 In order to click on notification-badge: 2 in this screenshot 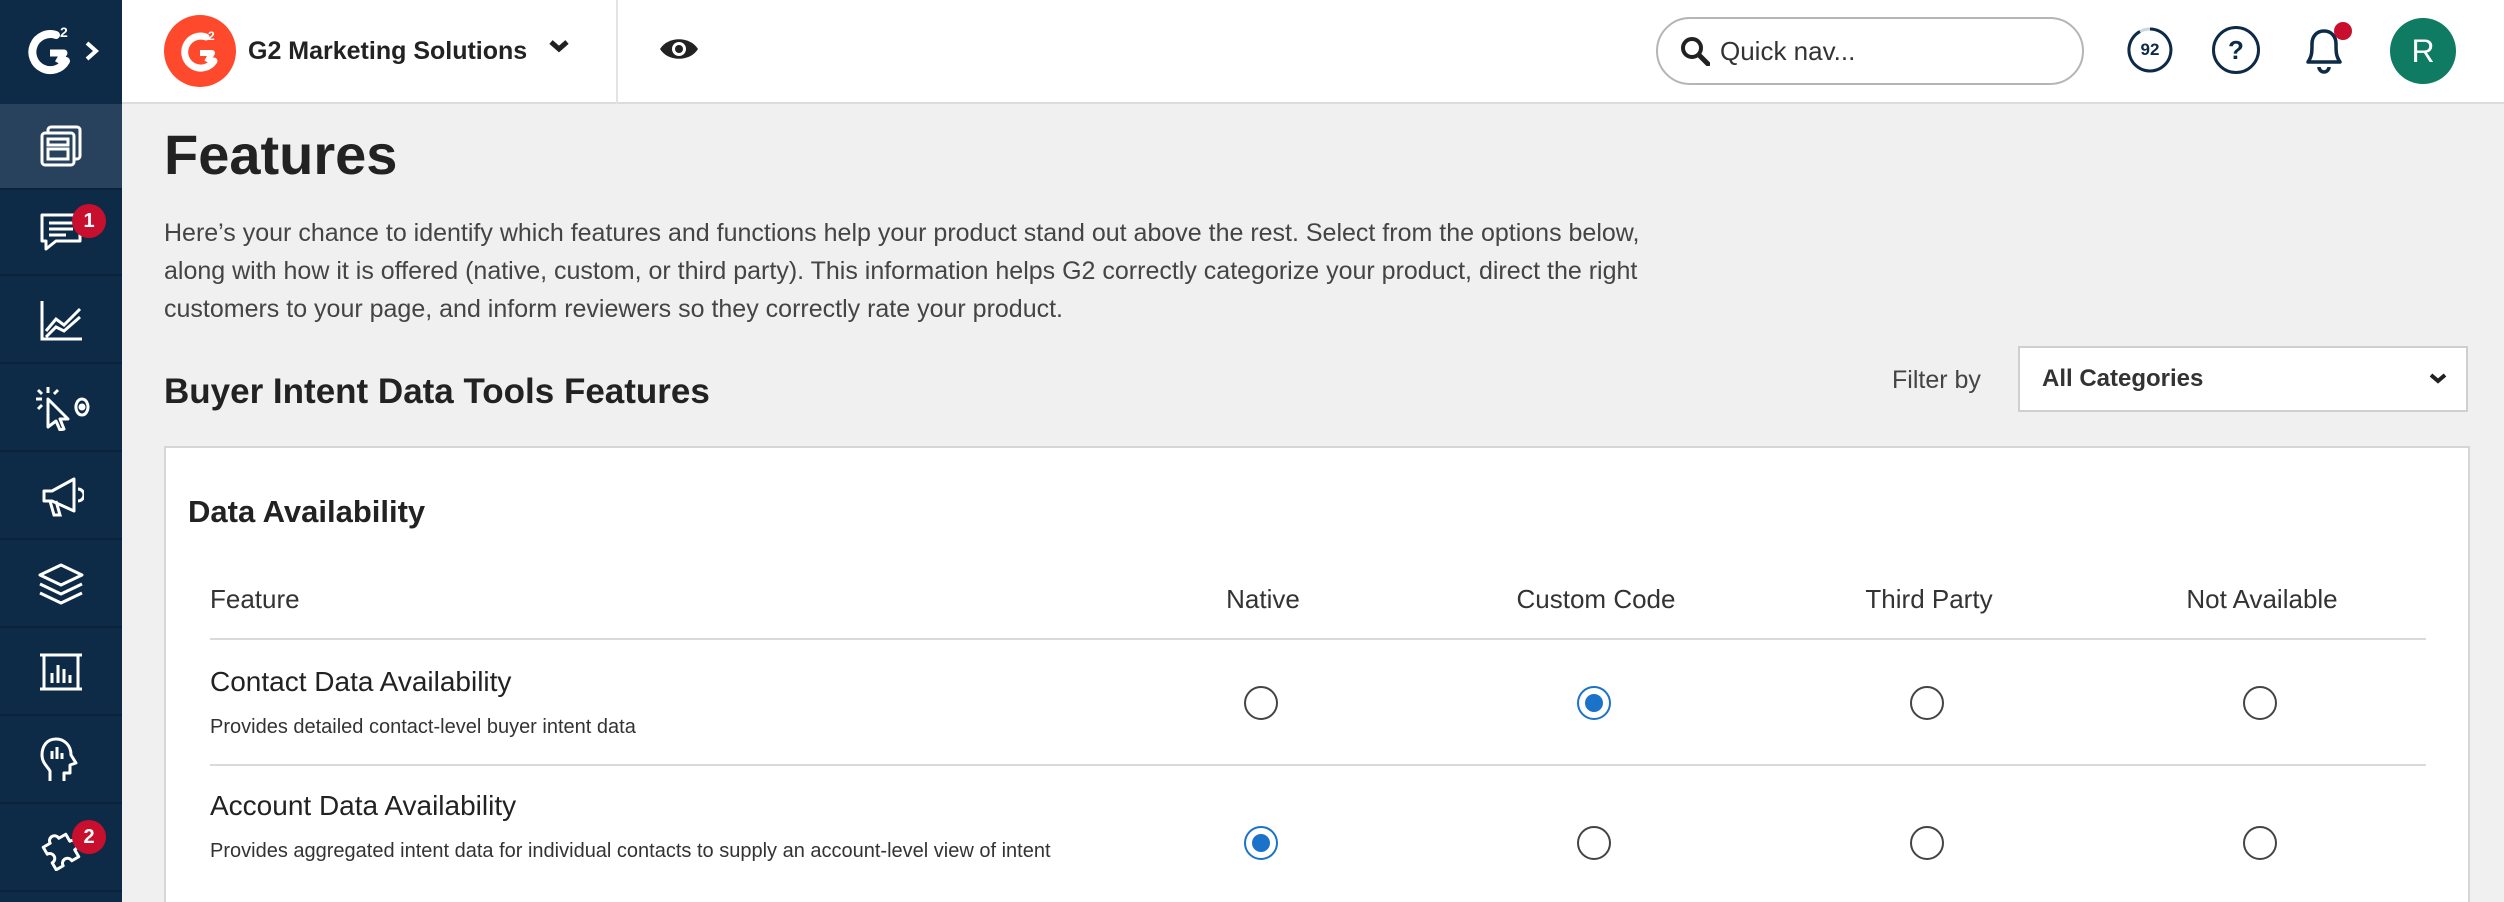, I will do `click(89, 837)`.